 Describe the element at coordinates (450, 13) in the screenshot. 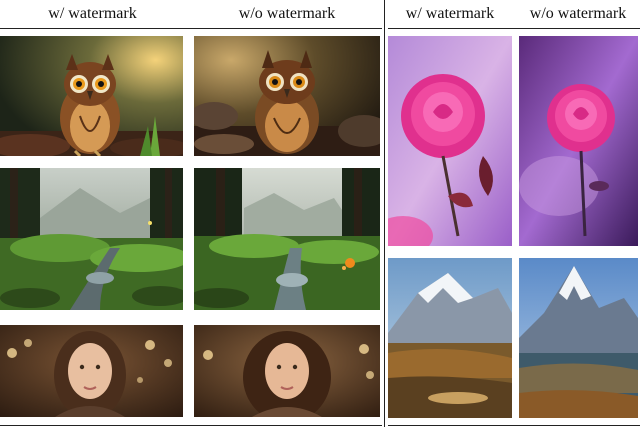

I see `right-header-with-watermark: w/ watermark` at that location.